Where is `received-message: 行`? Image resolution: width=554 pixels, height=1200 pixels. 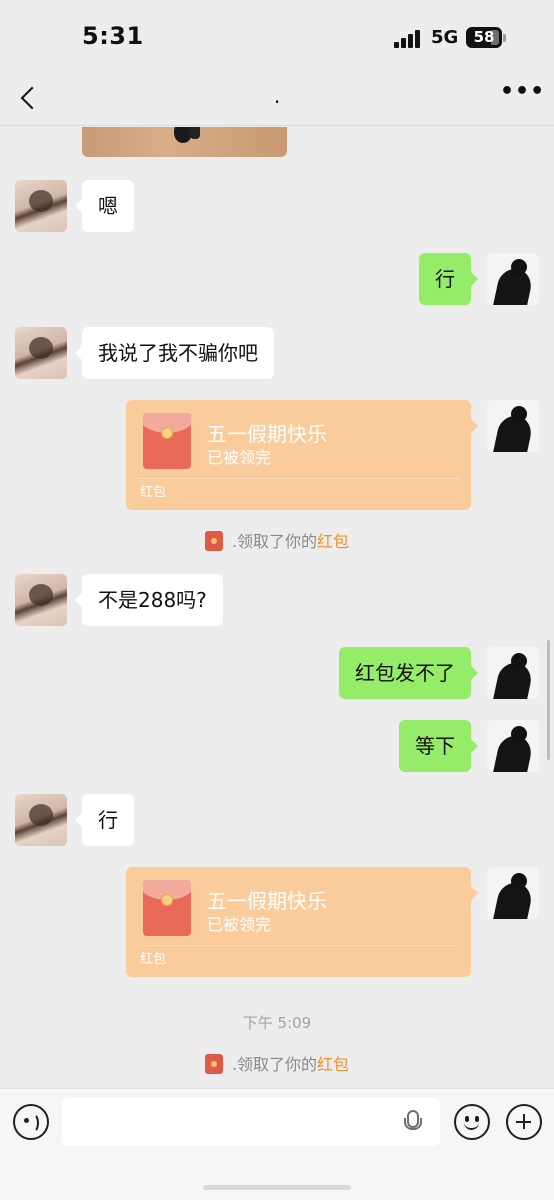
received-message: 行 is located at coordinates (104, 820).